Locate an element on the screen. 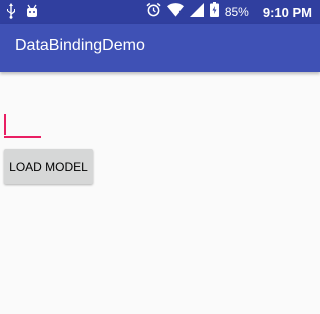  status-left-icons is located at coordinates (23, 13).